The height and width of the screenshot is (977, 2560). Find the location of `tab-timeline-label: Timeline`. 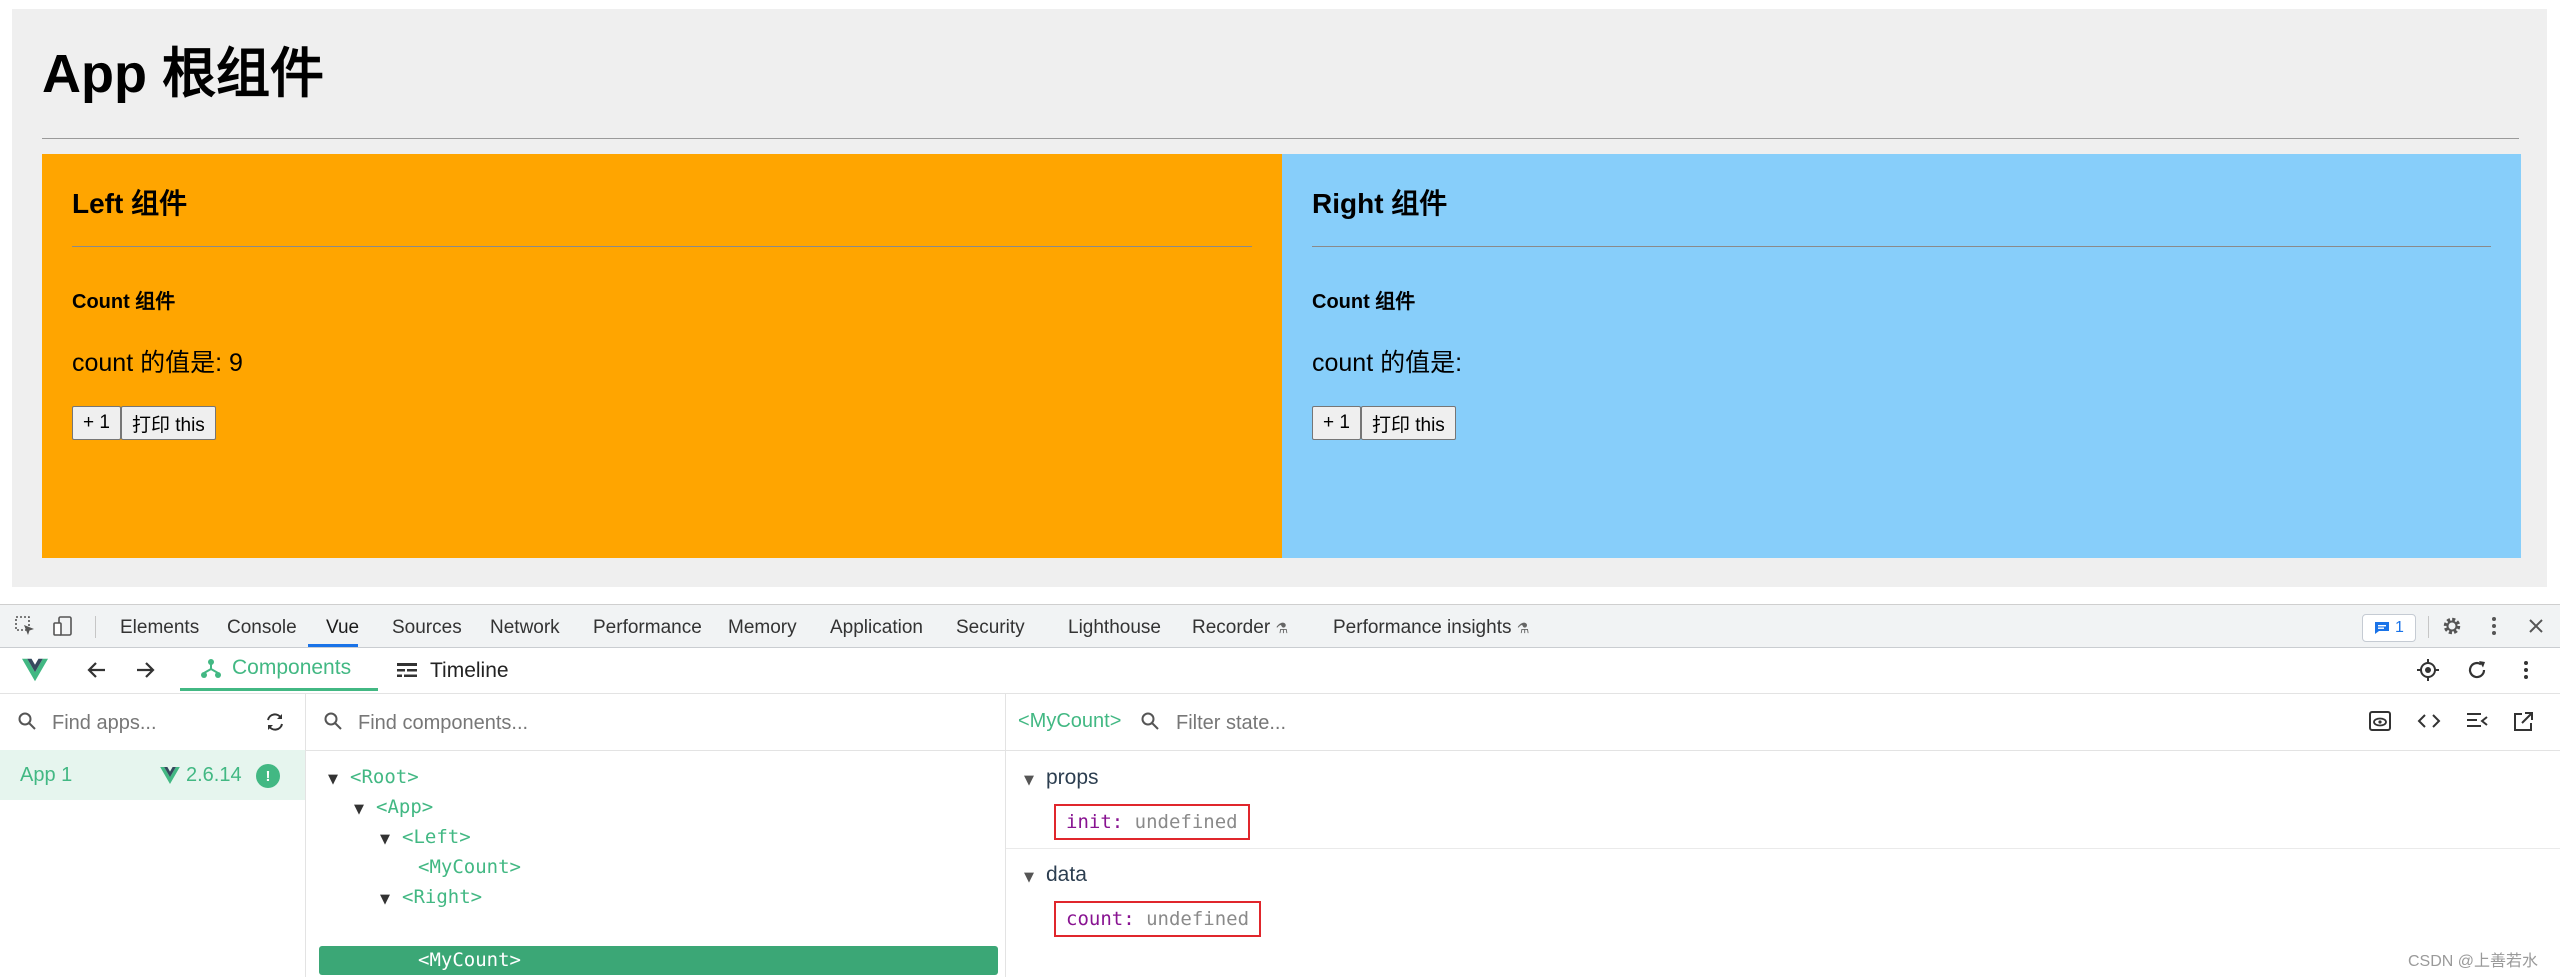

tab-timeline-label: Timeline is located at coordinates (469, 670).